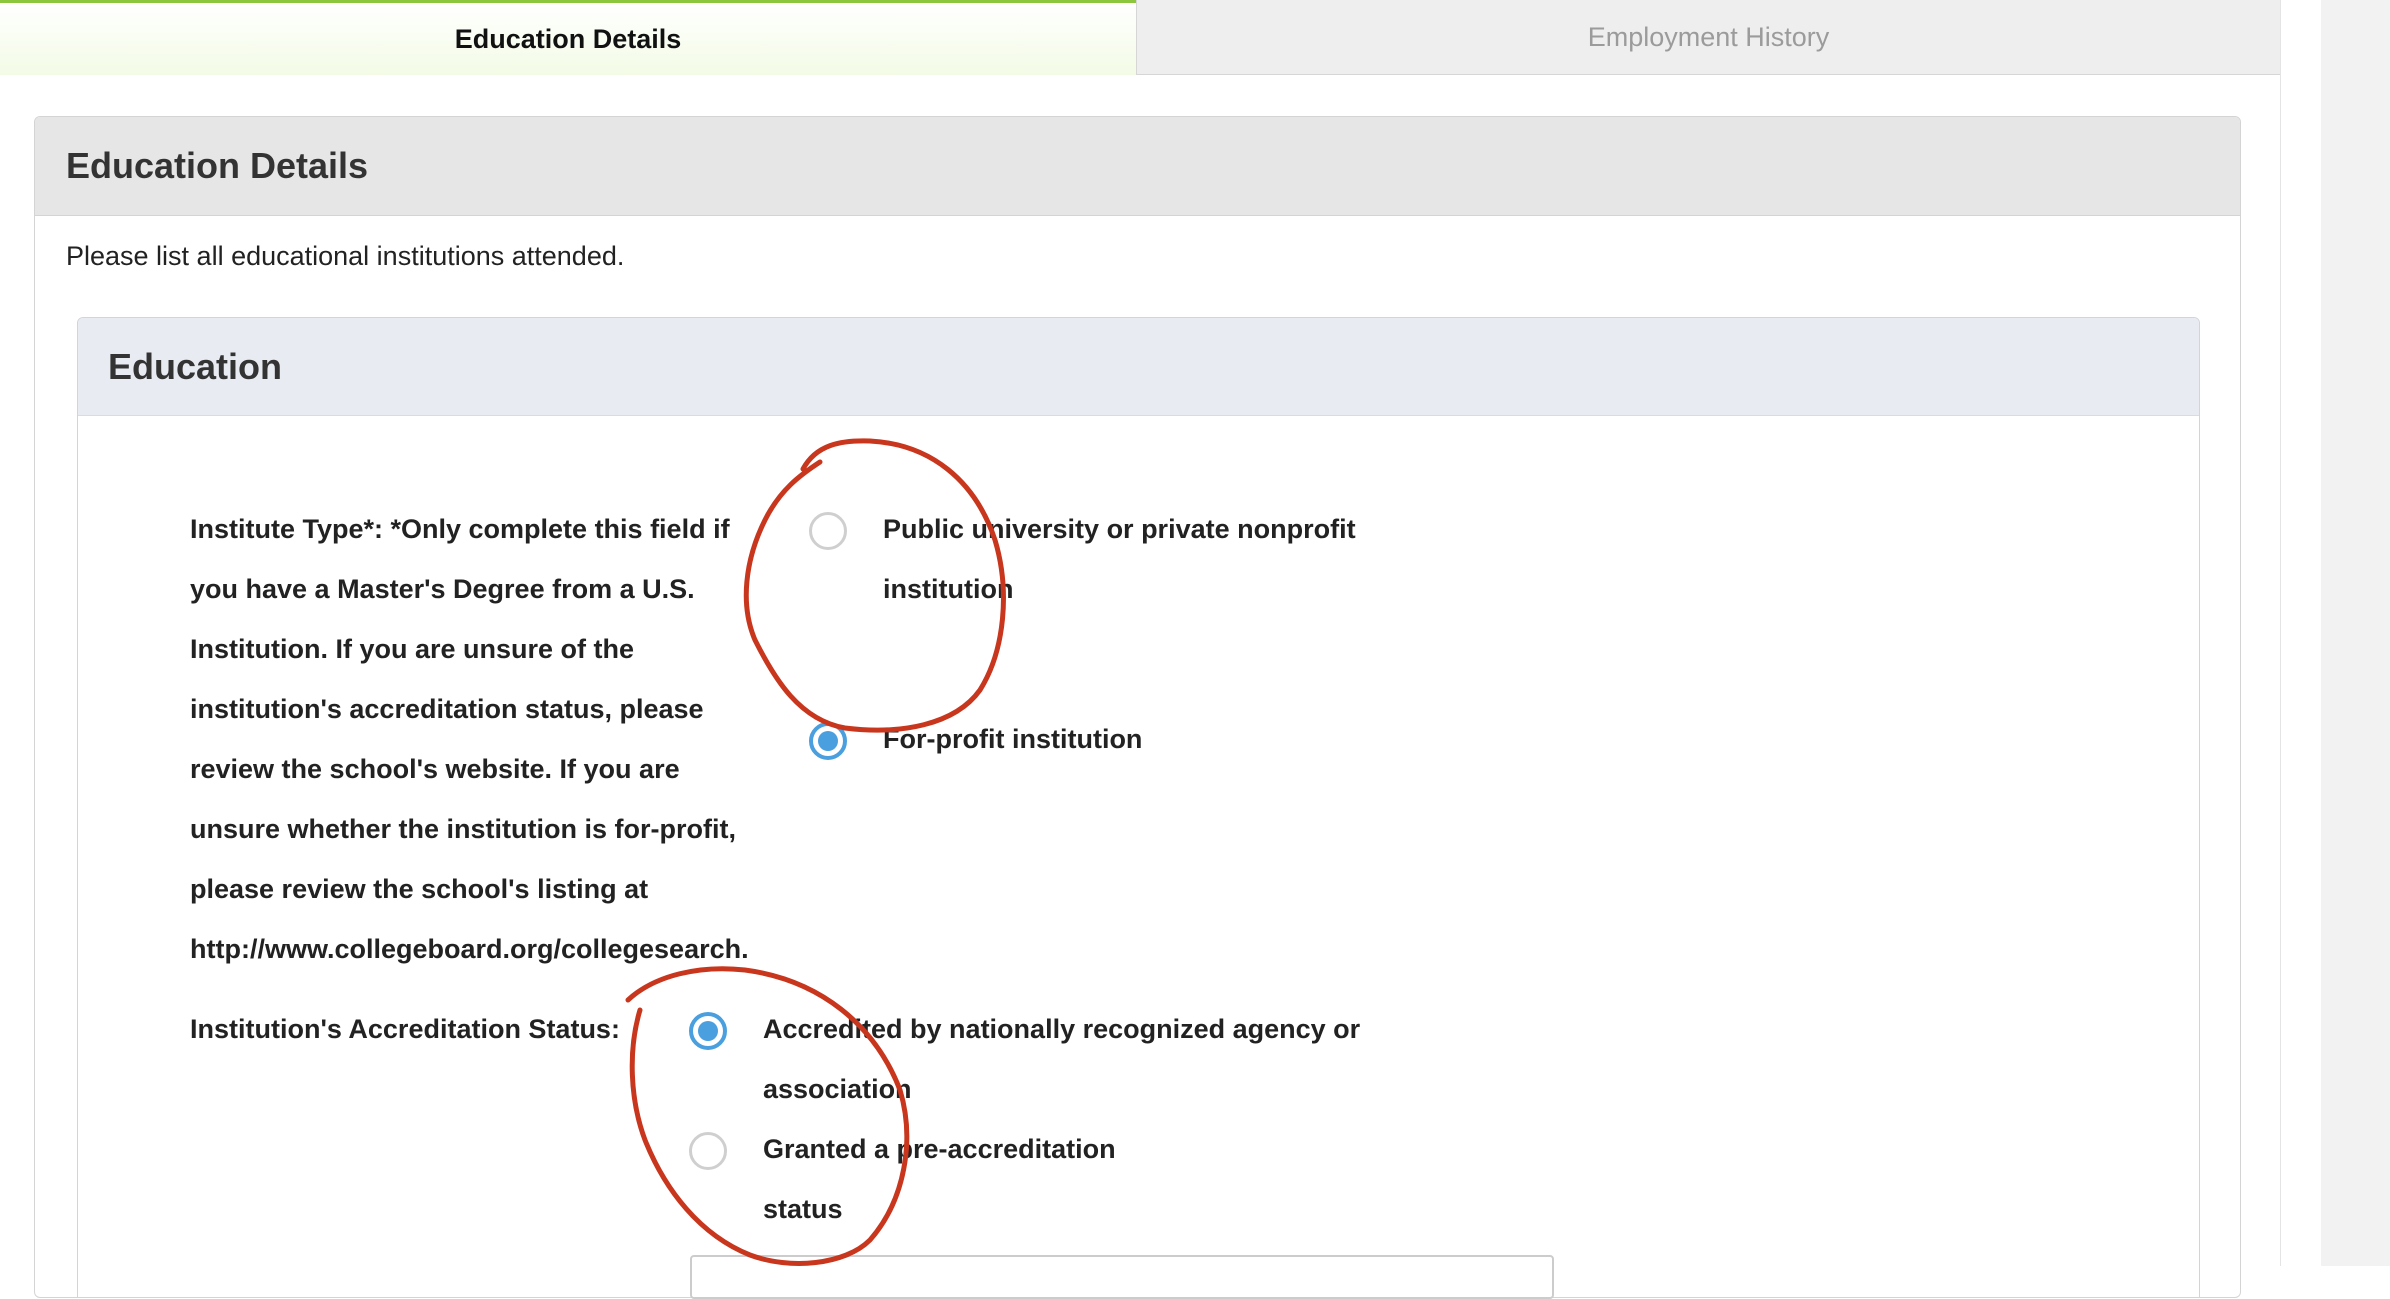 The width and height of the screenshot is (2390, 1299). What do you see at coordinates (442, 589) in the screenshot?
I see `label-line: you have a Master's Degree from a U.S.` at bounding box center [442, 589].